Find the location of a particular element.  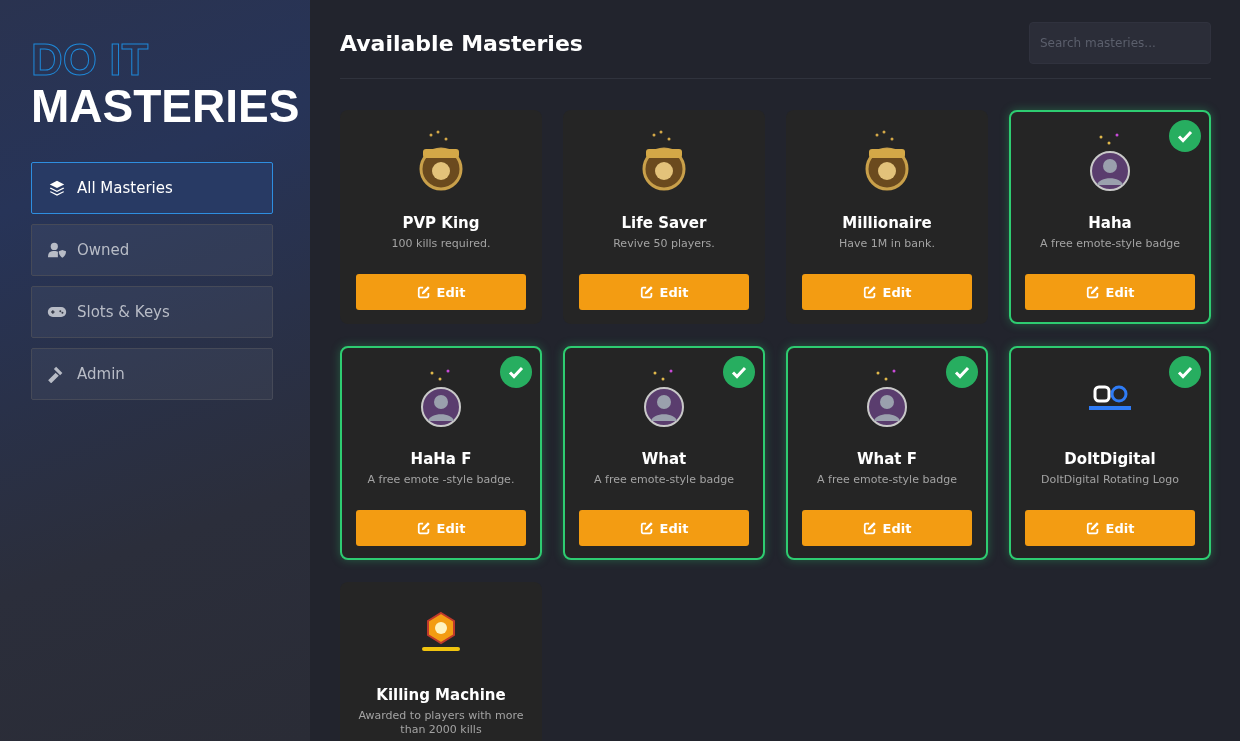

mastery-name: Killing Machine is located at coordinates (441, 695).